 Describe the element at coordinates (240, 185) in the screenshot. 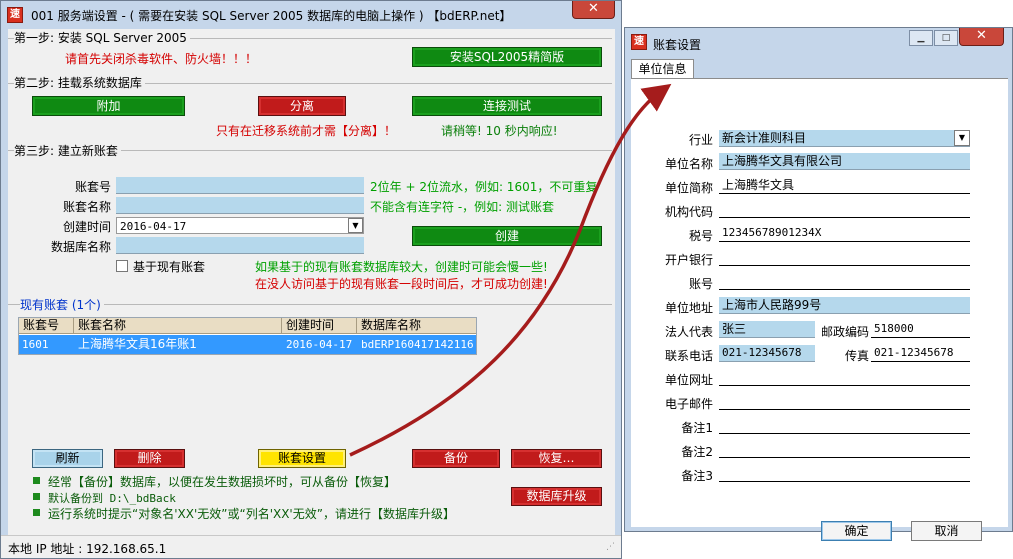

I see `account-no-input` at that location.